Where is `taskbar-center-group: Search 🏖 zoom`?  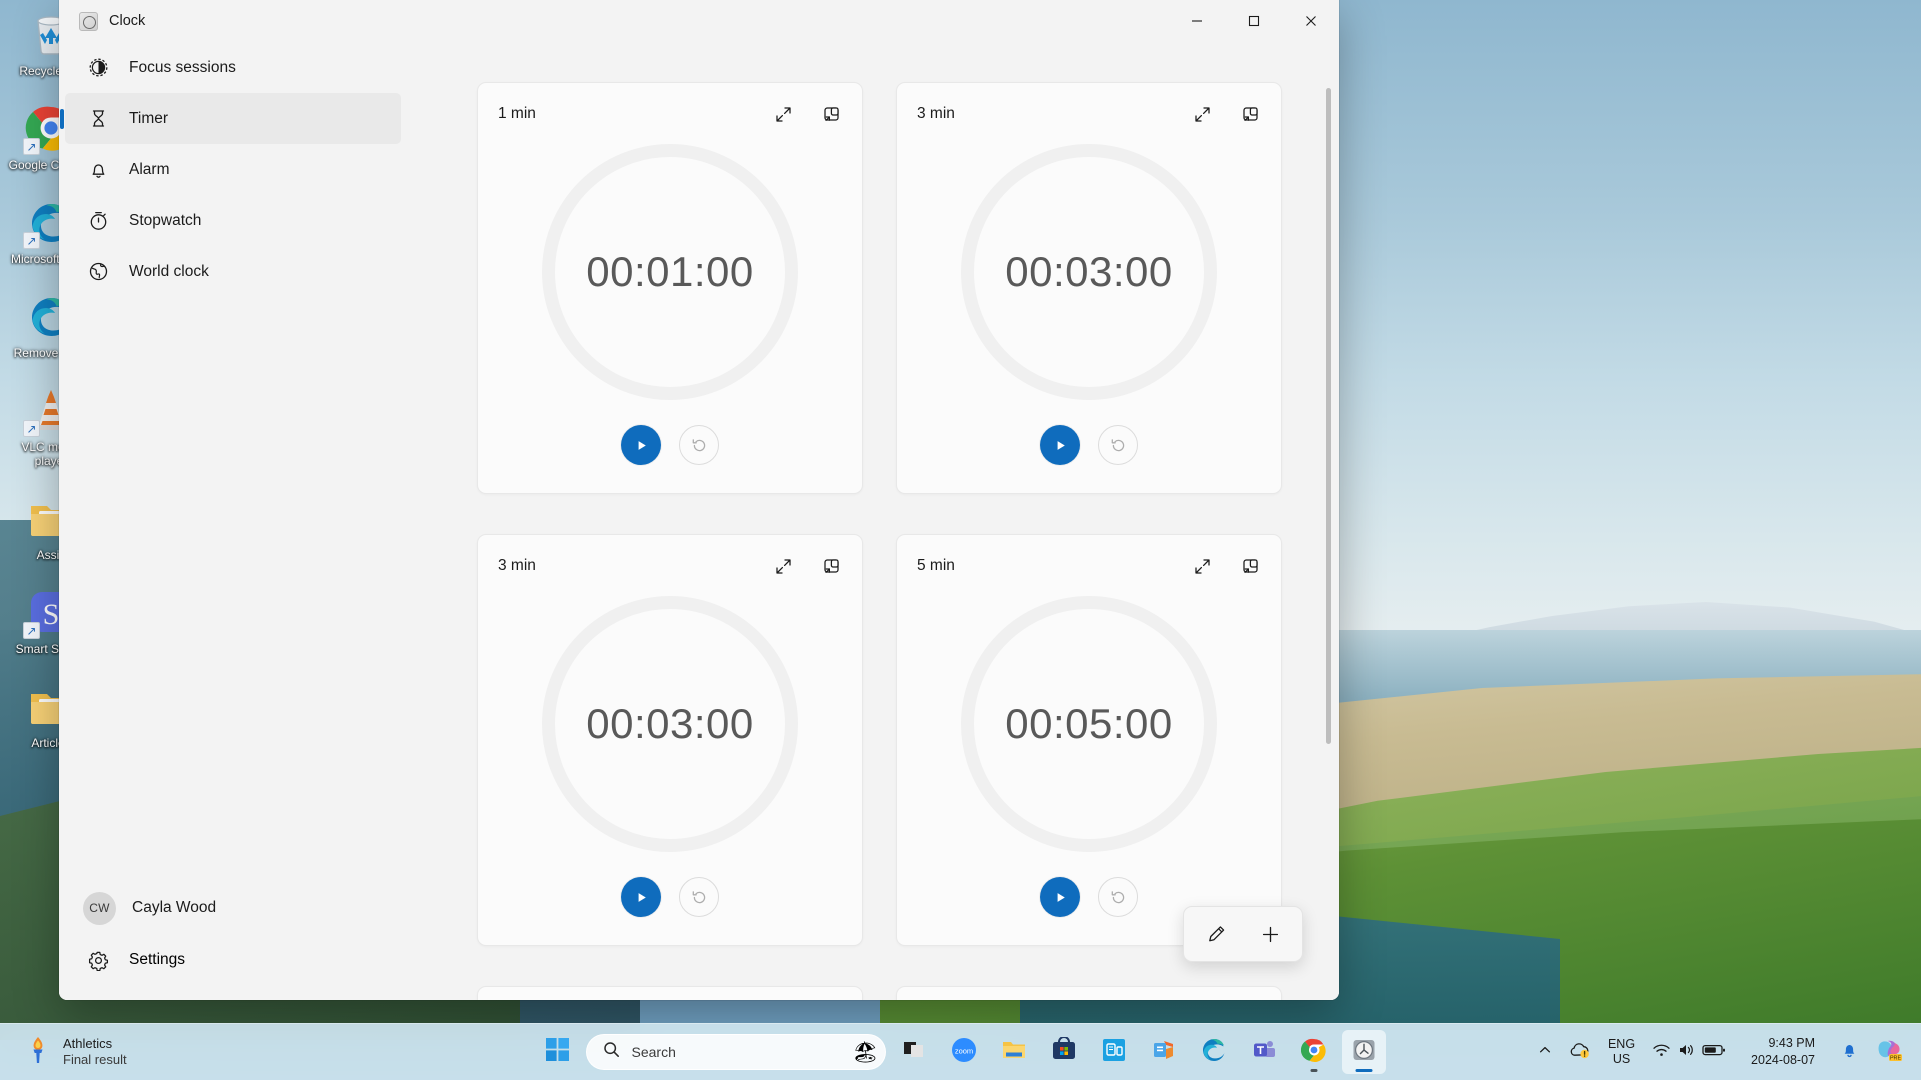 taskbar-center-group: Search 🏖 zoom is located at coordinates (961, 1052).